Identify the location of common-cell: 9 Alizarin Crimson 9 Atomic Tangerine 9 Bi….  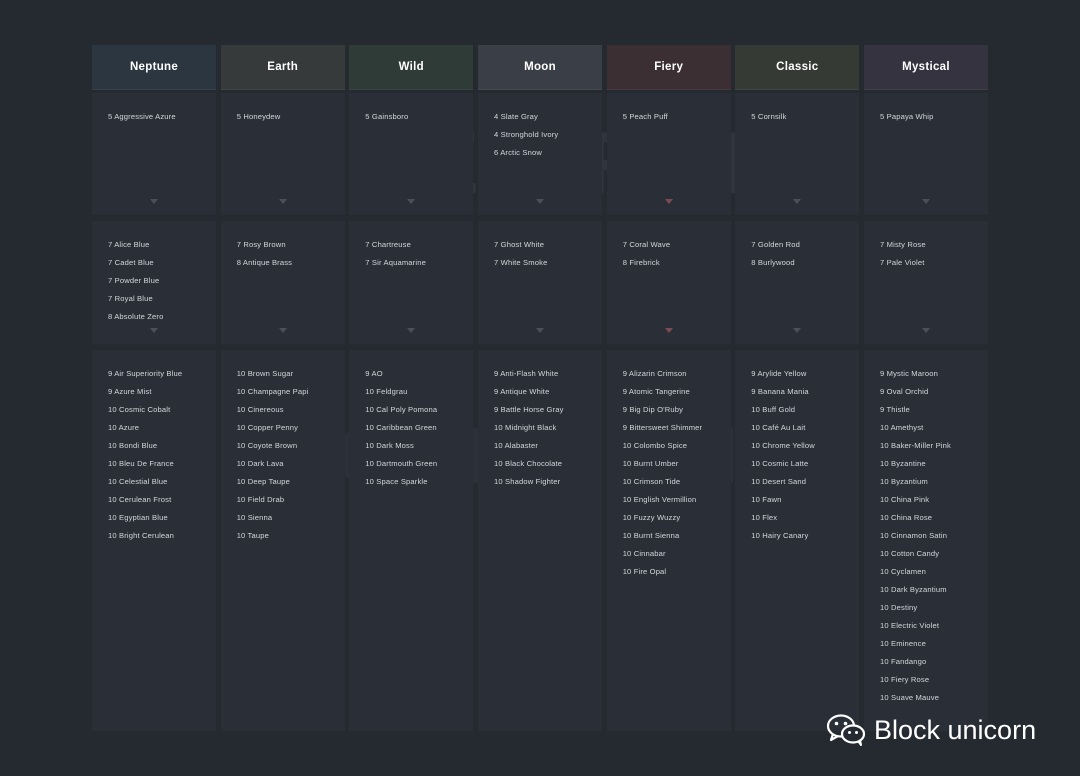
(668, 540).